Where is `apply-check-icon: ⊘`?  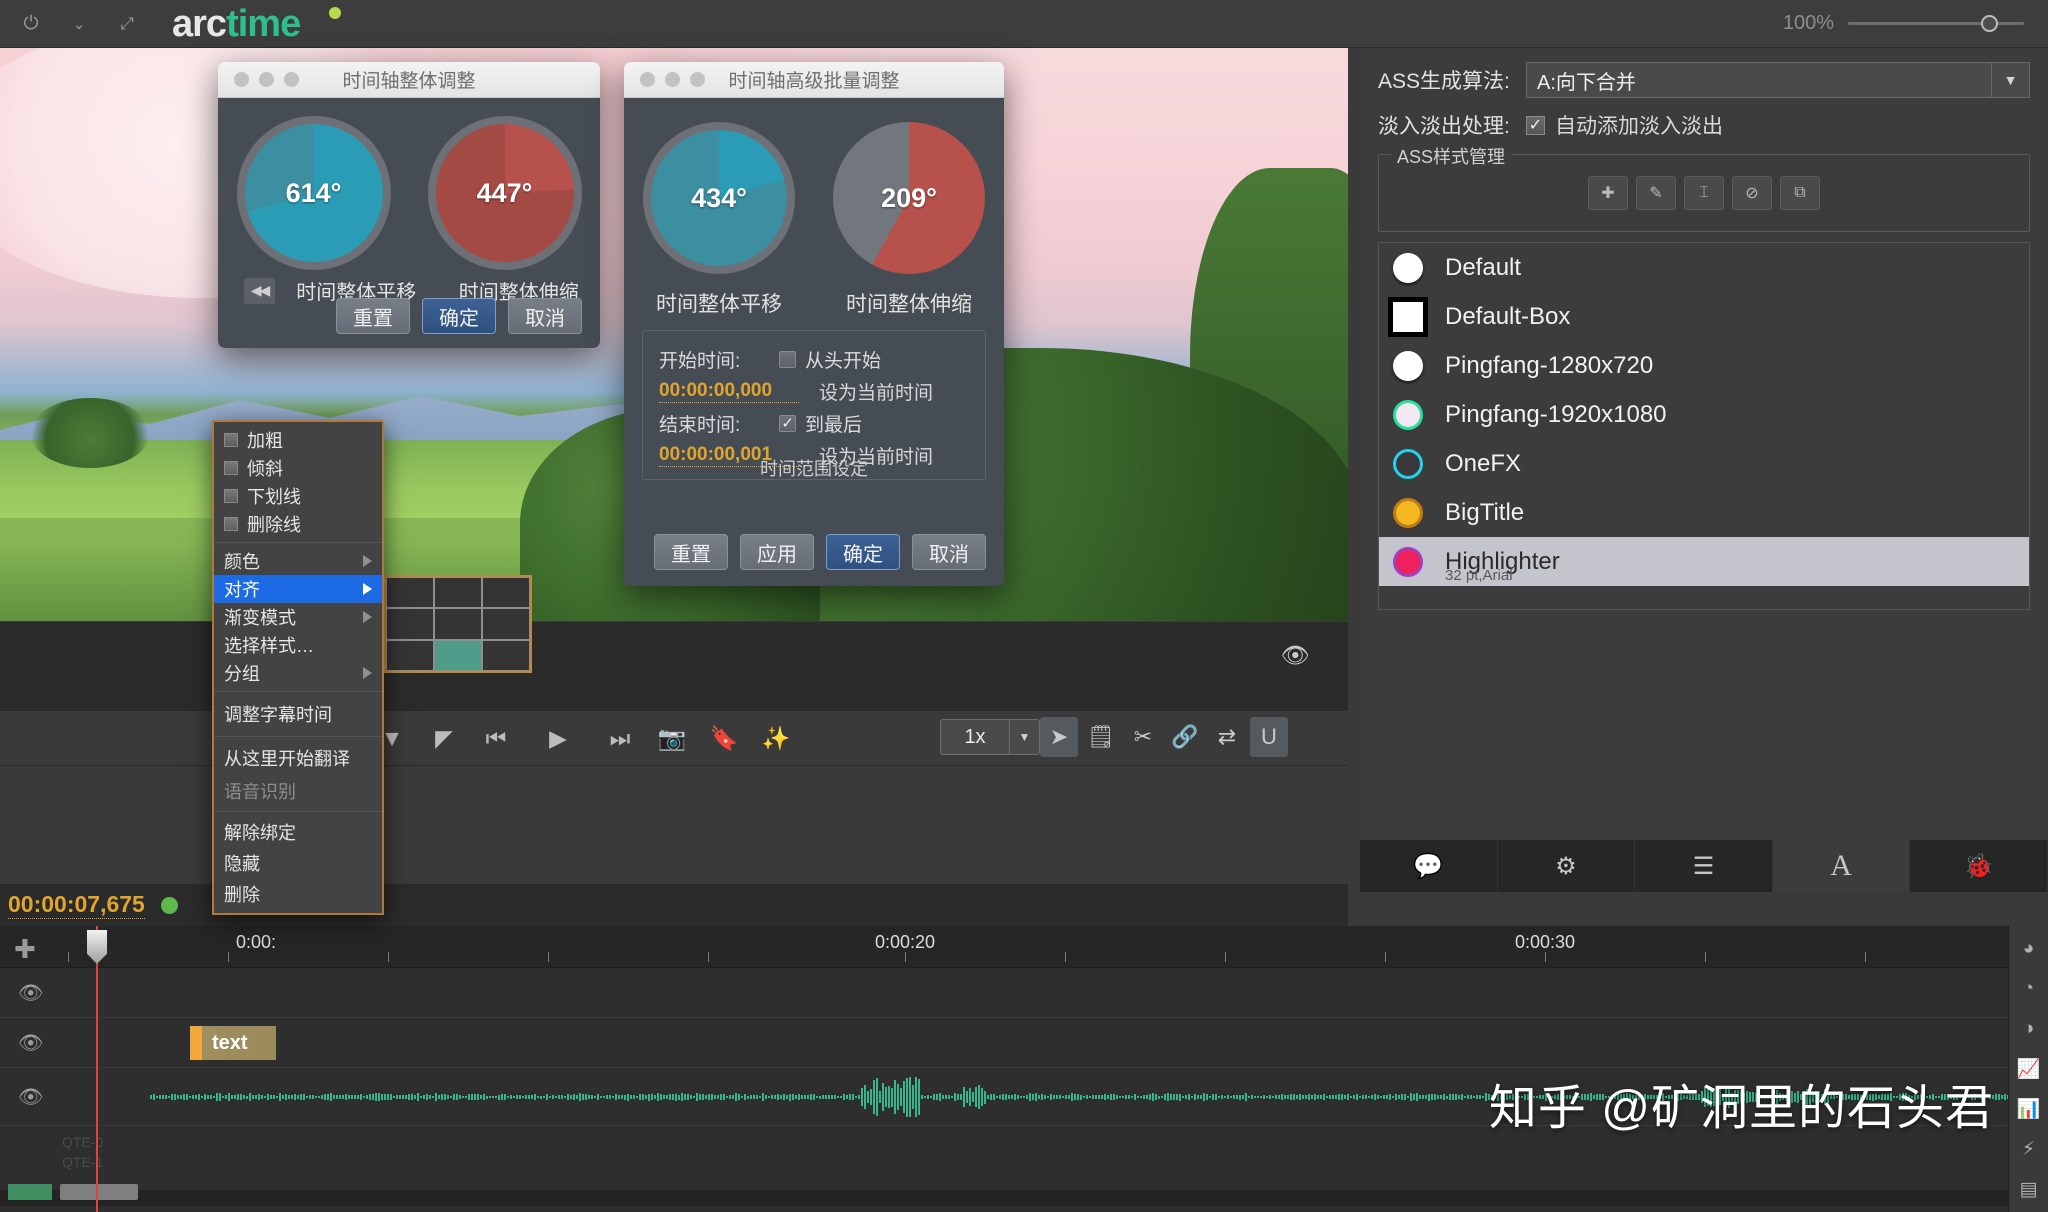 apply-check-icon: ⊘ is located at coordinates (1752, 193).